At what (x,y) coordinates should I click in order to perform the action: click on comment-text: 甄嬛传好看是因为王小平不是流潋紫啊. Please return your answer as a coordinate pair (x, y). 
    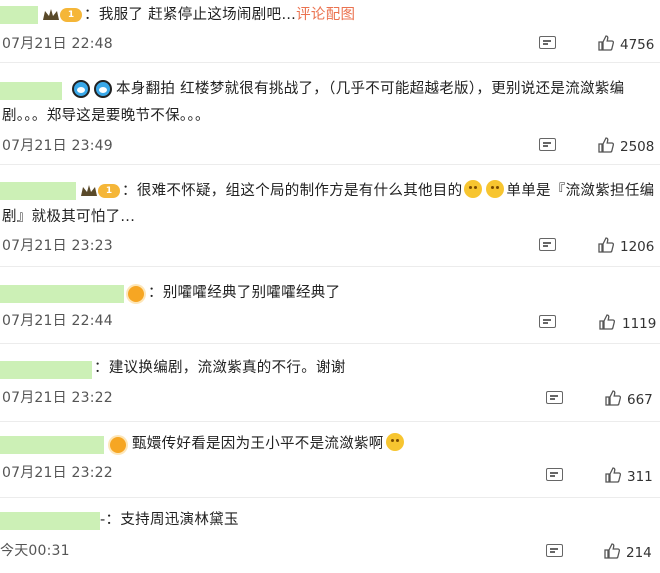
    Looking at the image, I should click on (269, 444).